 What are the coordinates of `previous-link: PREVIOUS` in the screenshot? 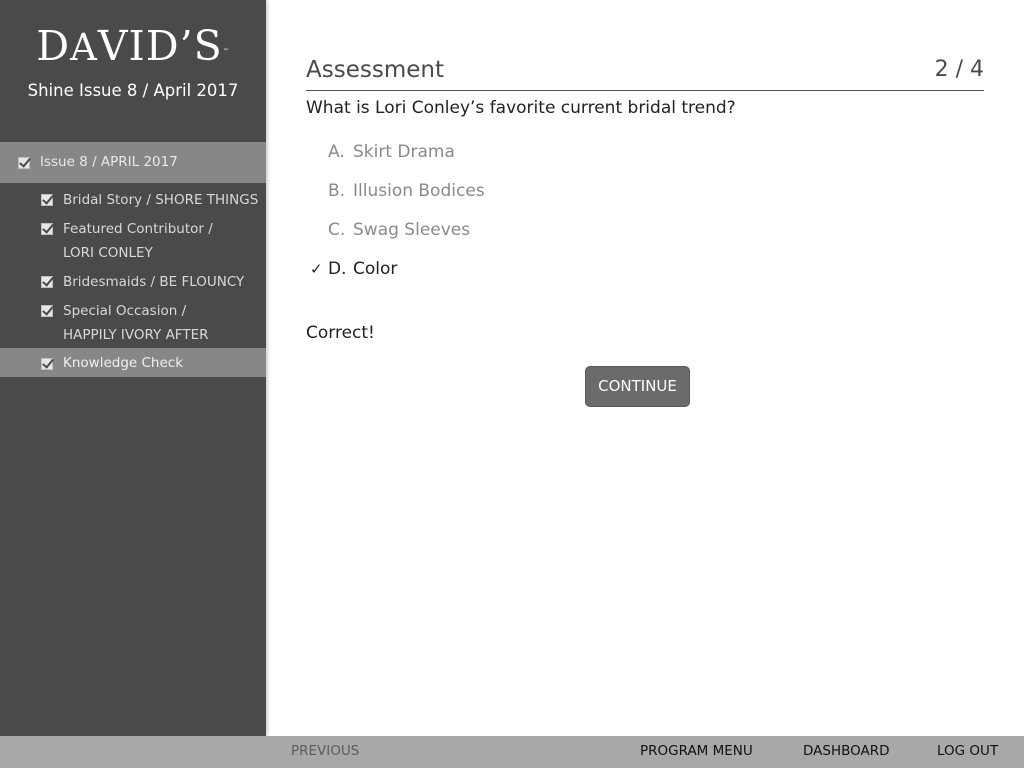 It's located at (325, 751).